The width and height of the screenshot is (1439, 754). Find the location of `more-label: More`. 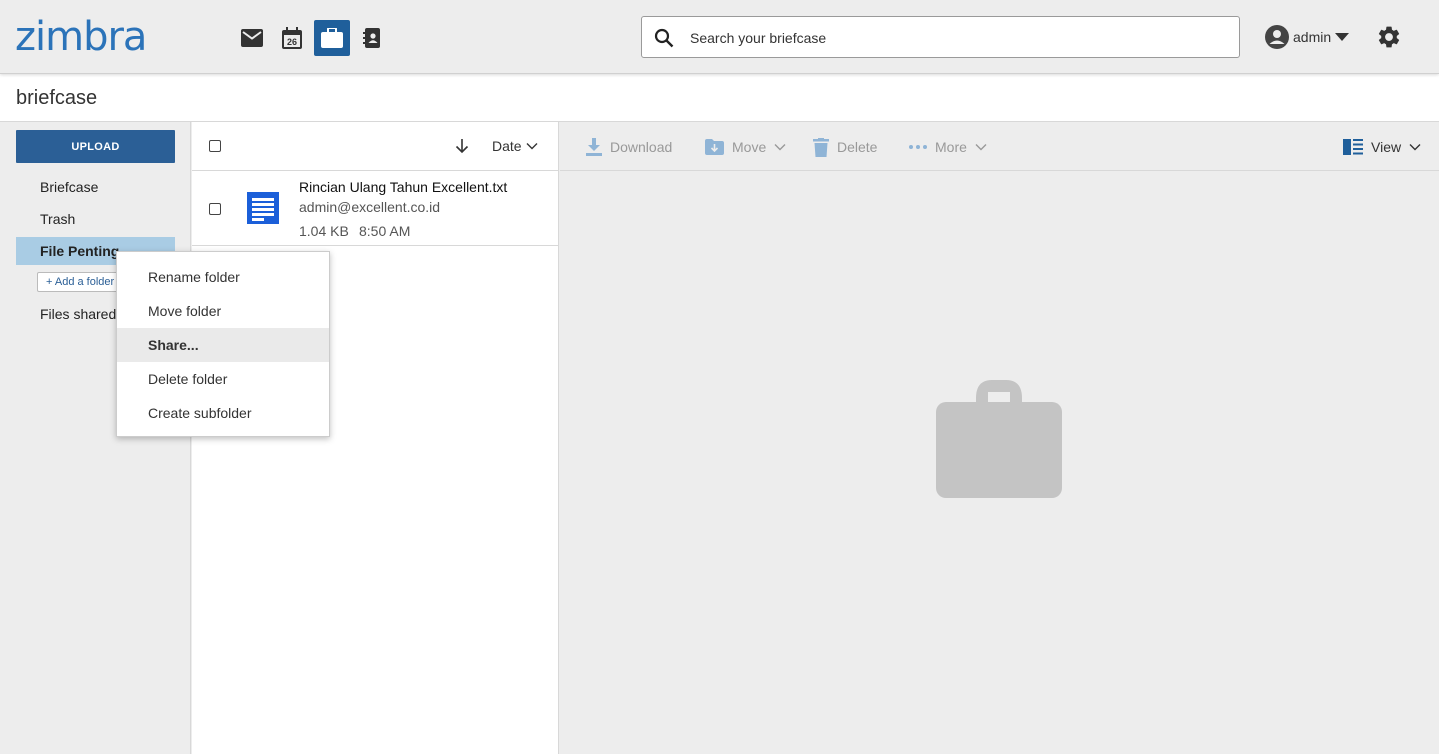

more-label: More is located at coordinates (951, 147).